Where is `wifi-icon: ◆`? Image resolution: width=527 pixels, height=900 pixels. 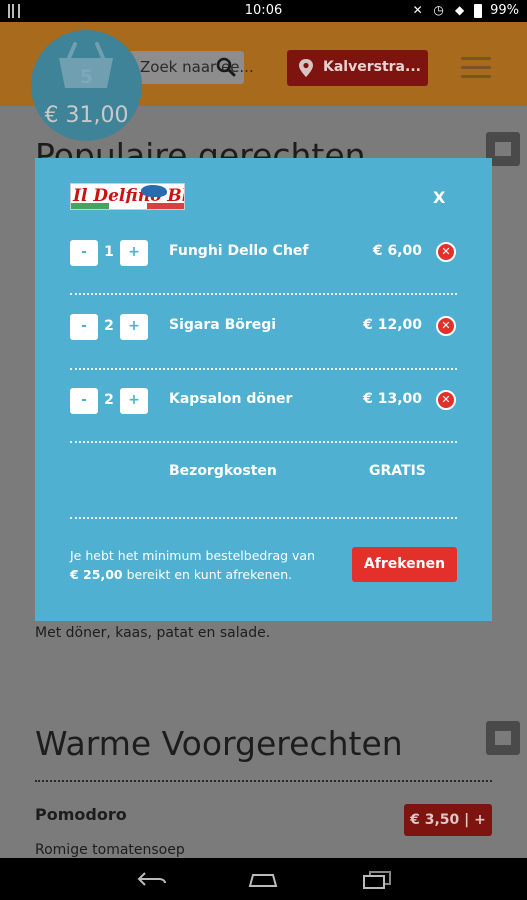
wifi-icon: ◆ is located at coordinates (459, 10).